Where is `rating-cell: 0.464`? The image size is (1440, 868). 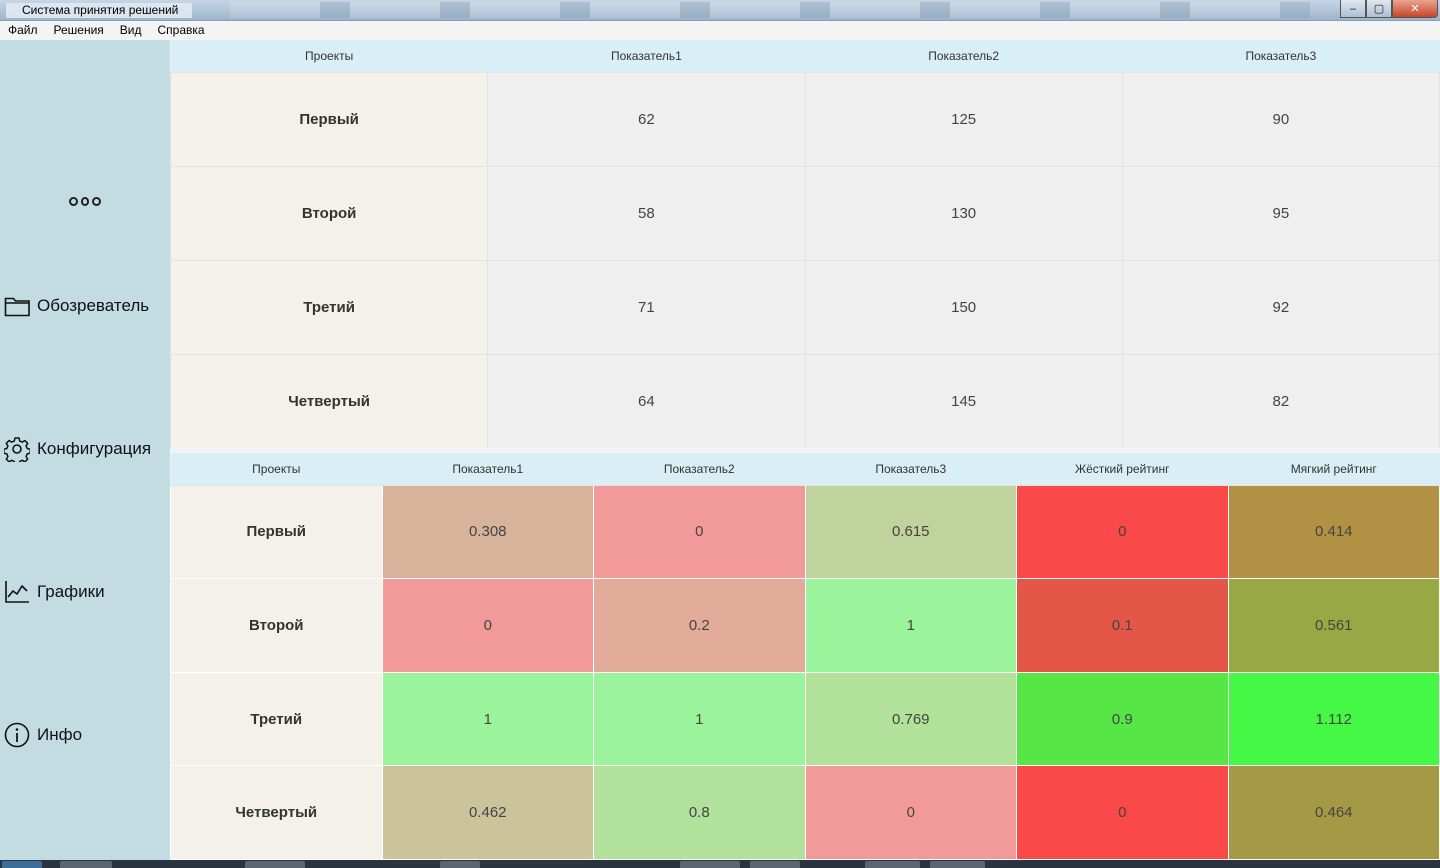 rating-cell: 0.464 is located at coordinates (1333, 812).